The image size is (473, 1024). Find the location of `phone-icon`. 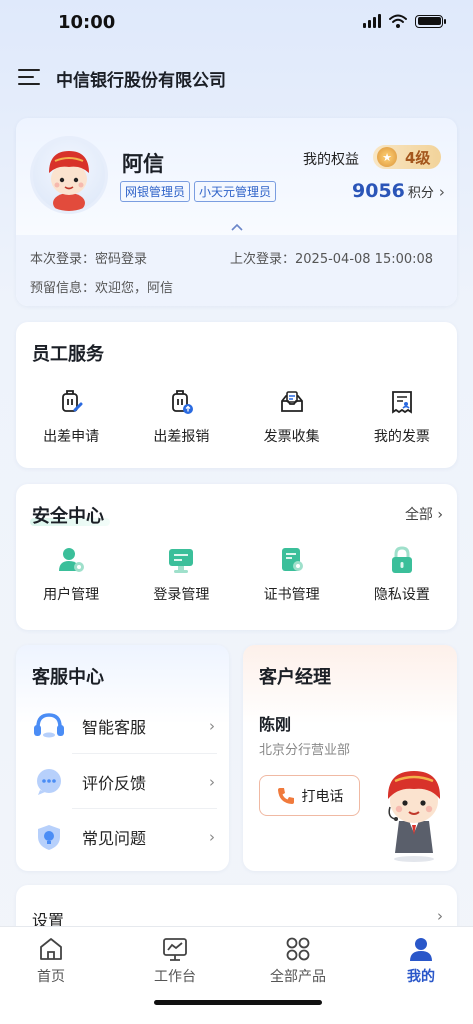

phone-icon is located at coordinates (285, 795).